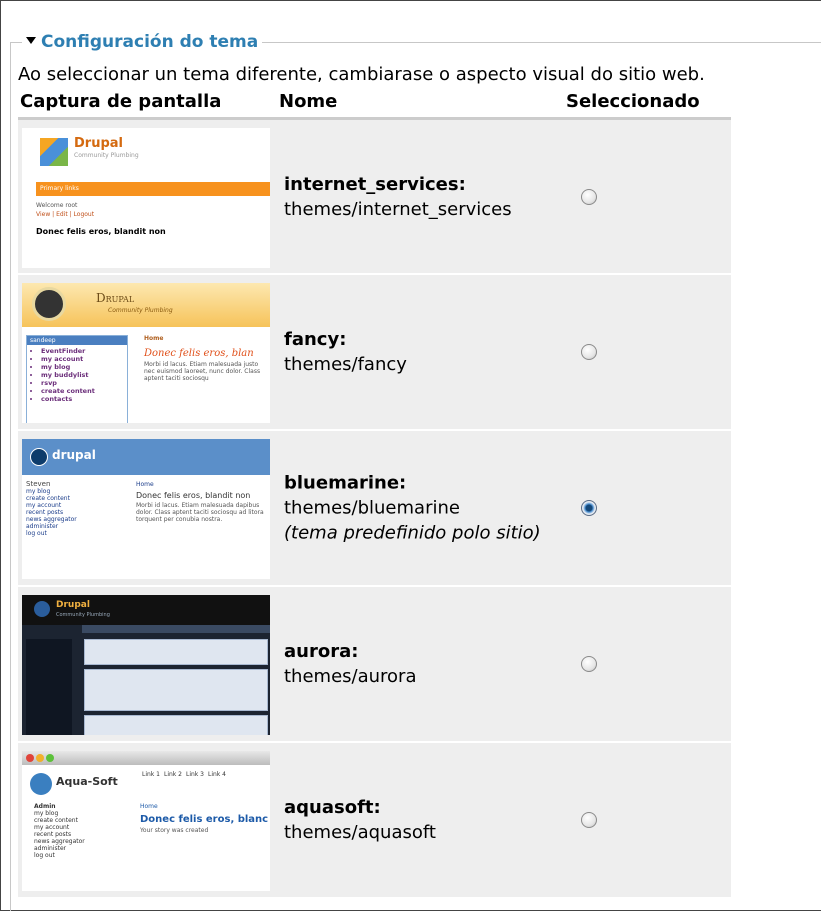  What do you see at coordinates (375, 184) in the screenshot?
I see `theme-name: internet_services:` at bounding box center [375, 184].